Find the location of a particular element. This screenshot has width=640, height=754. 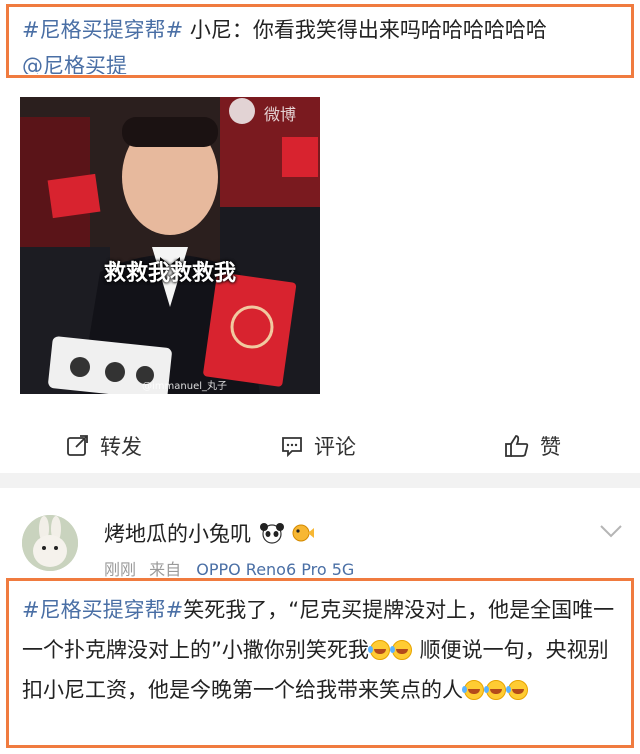

comment-button: 评论 is located at coordinates (318, 446).